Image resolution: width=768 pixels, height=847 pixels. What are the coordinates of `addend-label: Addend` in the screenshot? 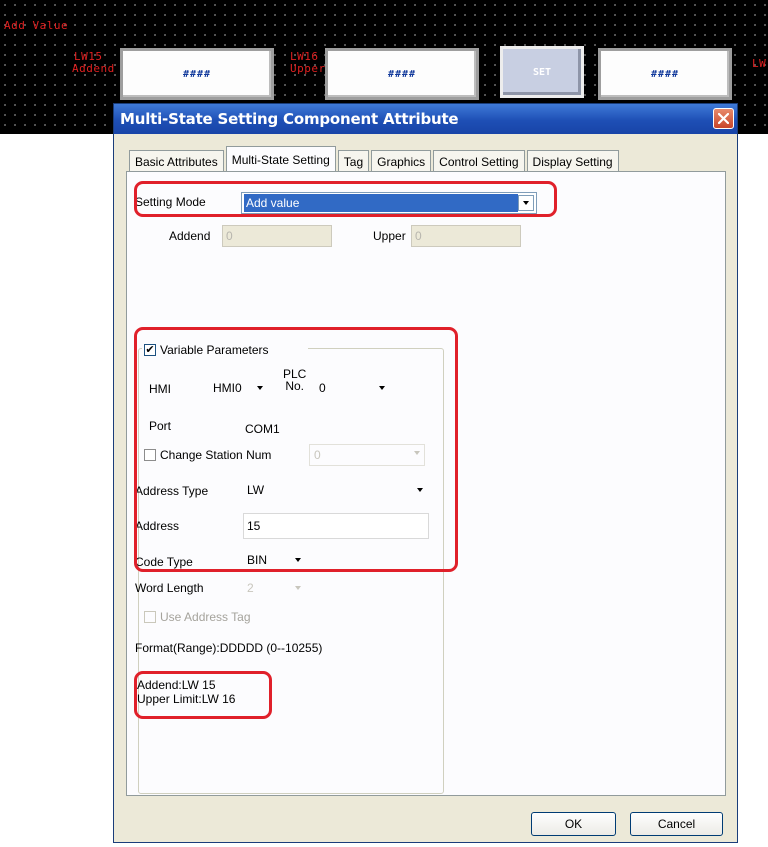 It's located at (190, 236).